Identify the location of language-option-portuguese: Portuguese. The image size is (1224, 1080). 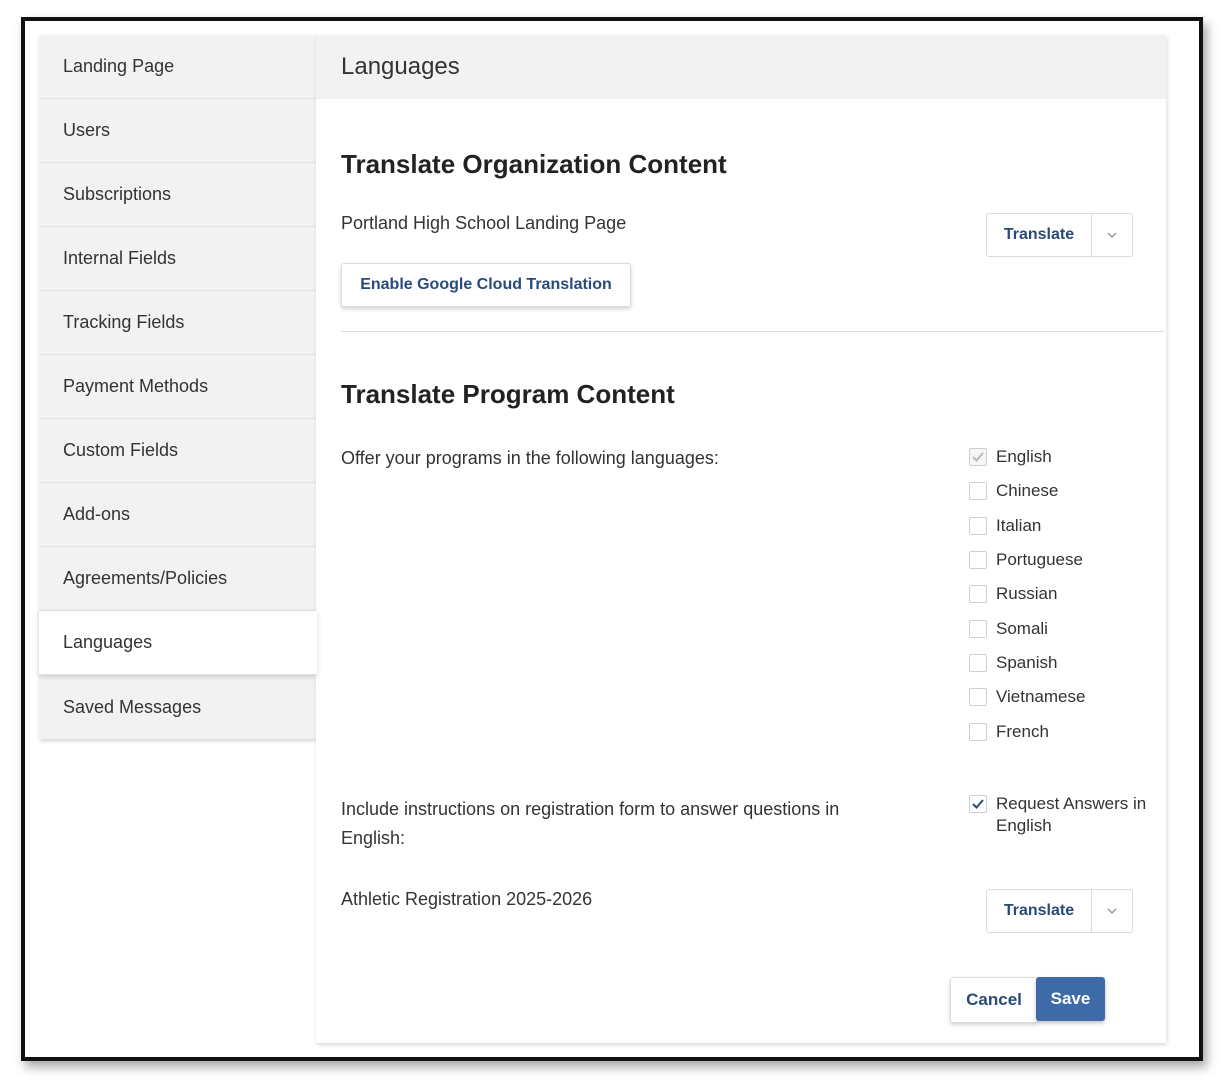
(1027, 560).